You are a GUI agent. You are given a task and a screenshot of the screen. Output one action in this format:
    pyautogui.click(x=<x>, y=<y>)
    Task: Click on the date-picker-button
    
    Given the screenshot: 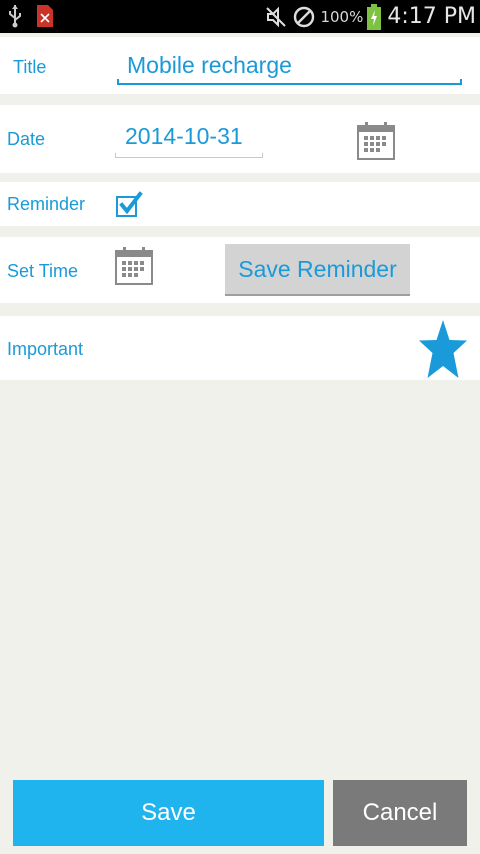 What is the action you would take?
    pyautogui.click(x=376, y=143)
    